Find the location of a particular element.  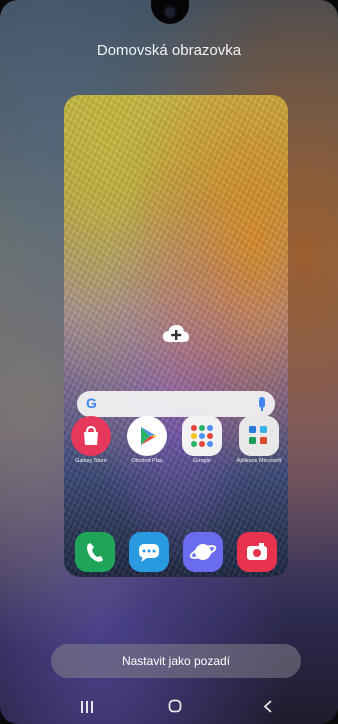

app-label: Obchod Play is located at coordinates (147, 461).